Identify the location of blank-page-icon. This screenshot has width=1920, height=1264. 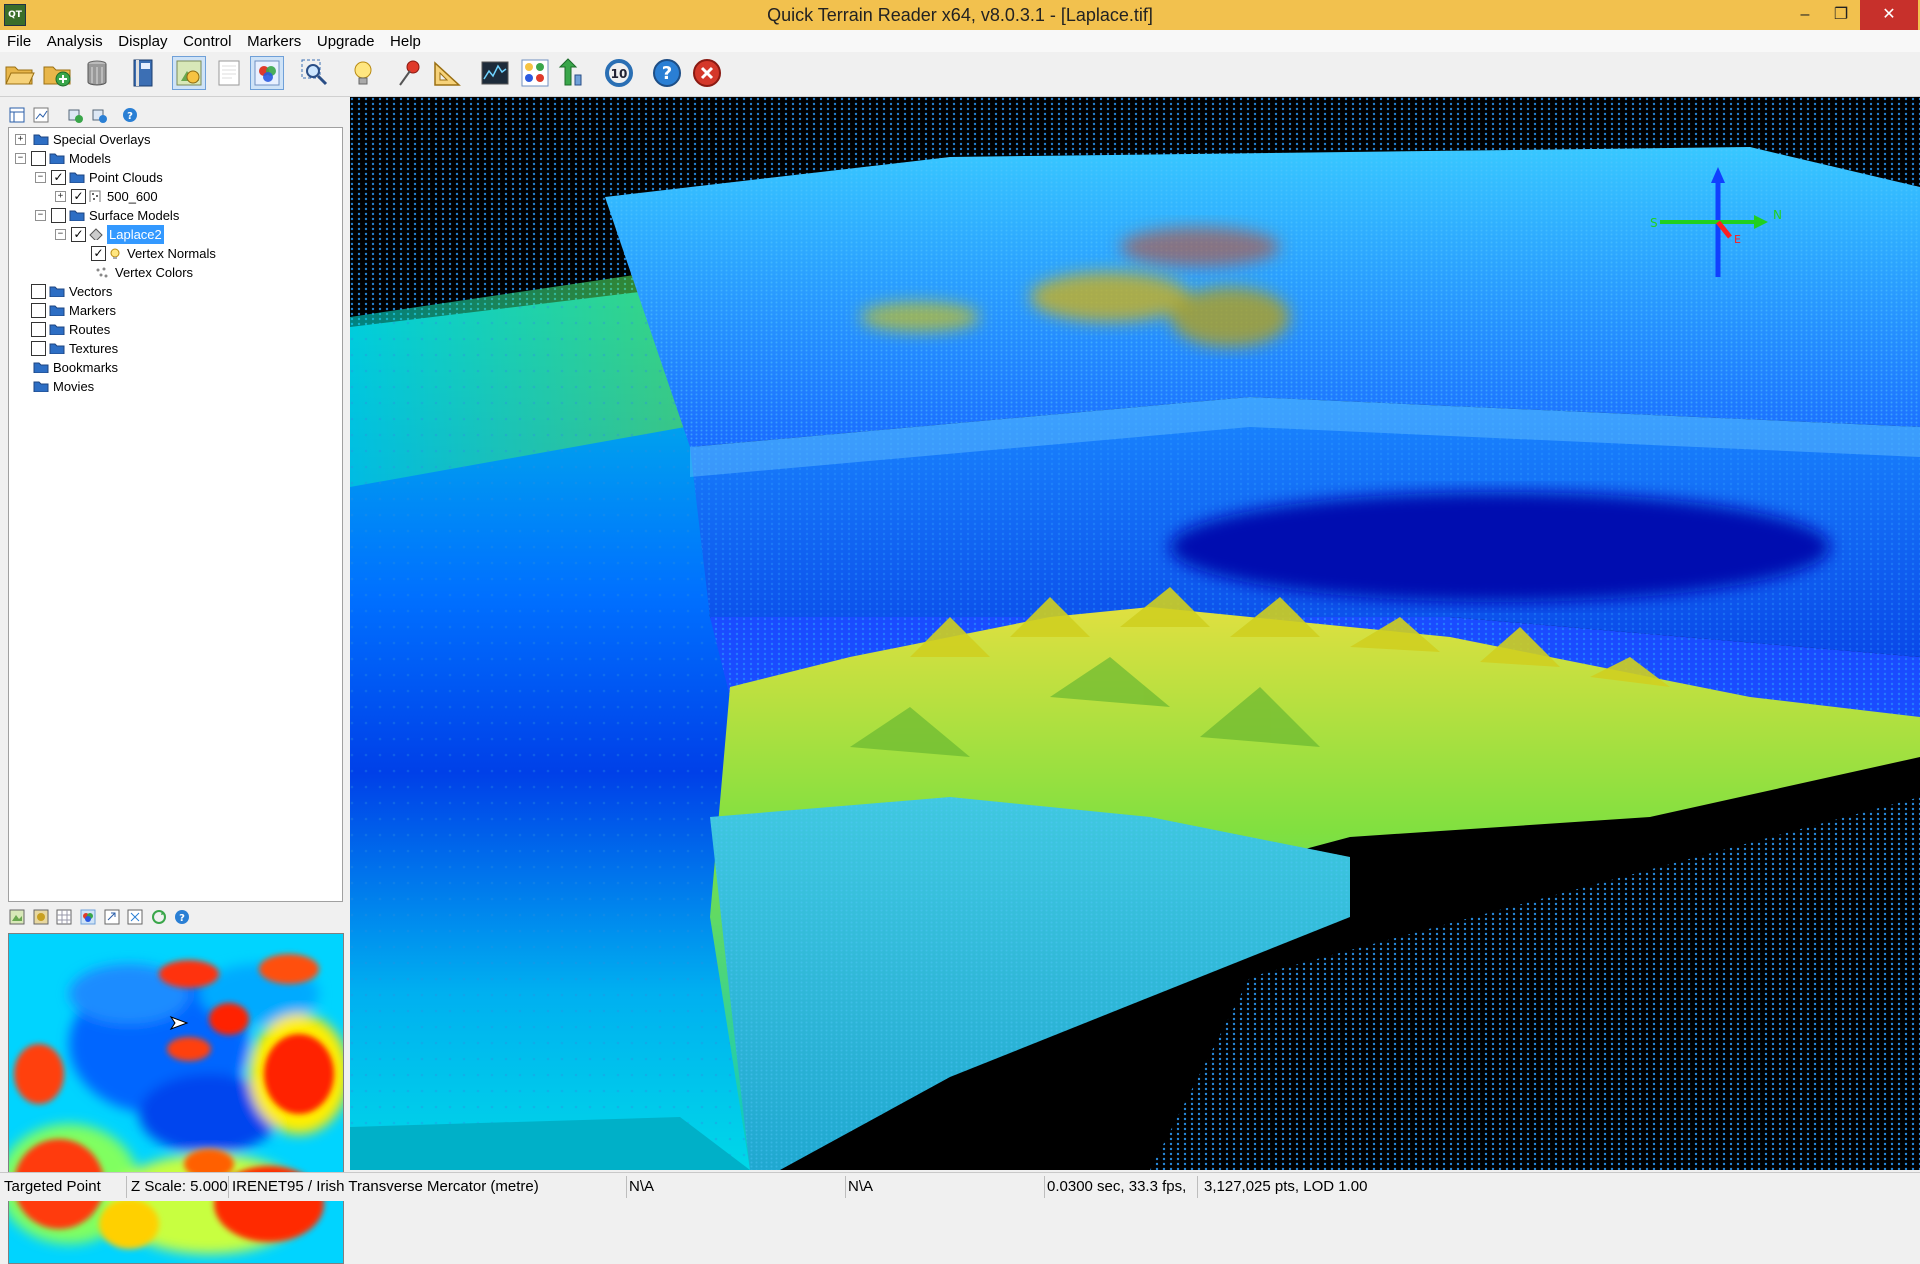
(229, 73).